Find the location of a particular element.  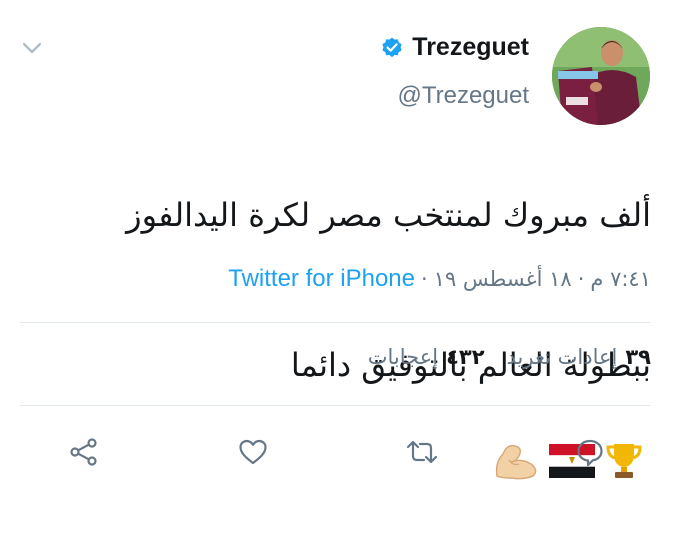

tweet-line-1: ألف مبروك لمنتخب مصر لكرة اليدالفوز is located at coordinates (388, 215).